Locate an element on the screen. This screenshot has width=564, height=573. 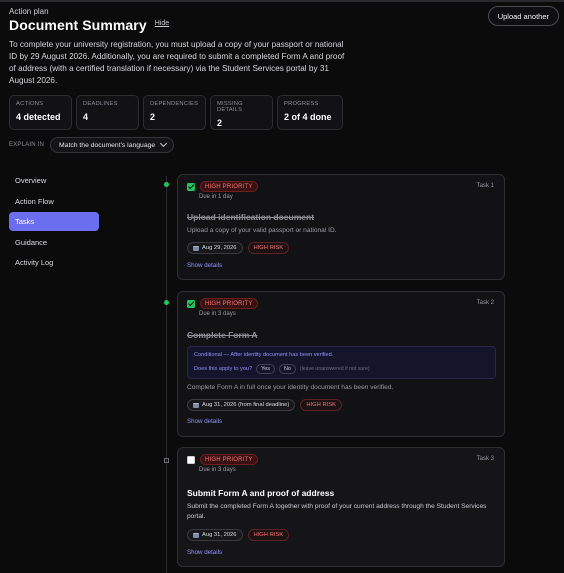
language-select: Match the document's language is located at coordinates (112, 145).